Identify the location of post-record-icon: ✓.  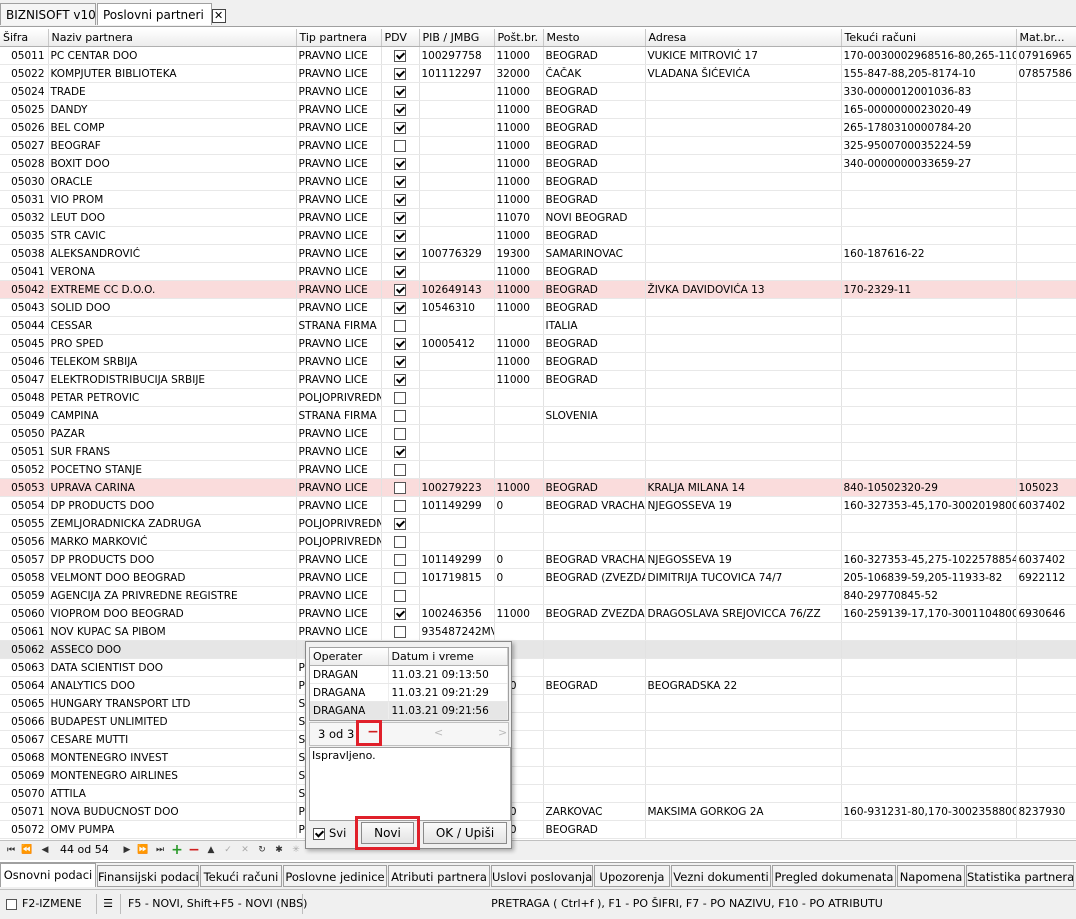
(228, 850).